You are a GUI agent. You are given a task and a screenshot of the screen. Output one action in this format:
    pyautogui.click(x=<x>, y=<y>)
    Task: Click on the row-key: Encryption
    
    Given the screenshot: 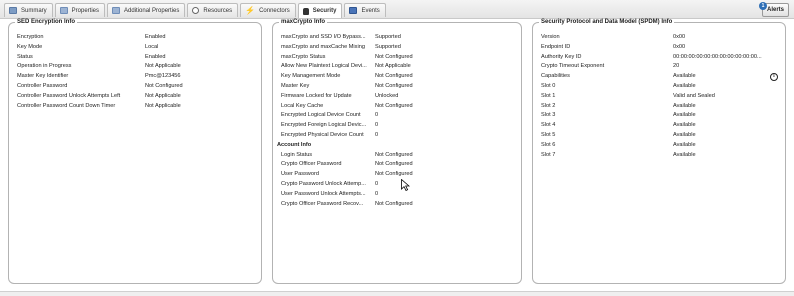 What is the action you would take?
    pyautogui.click(x=30, y=37)
    